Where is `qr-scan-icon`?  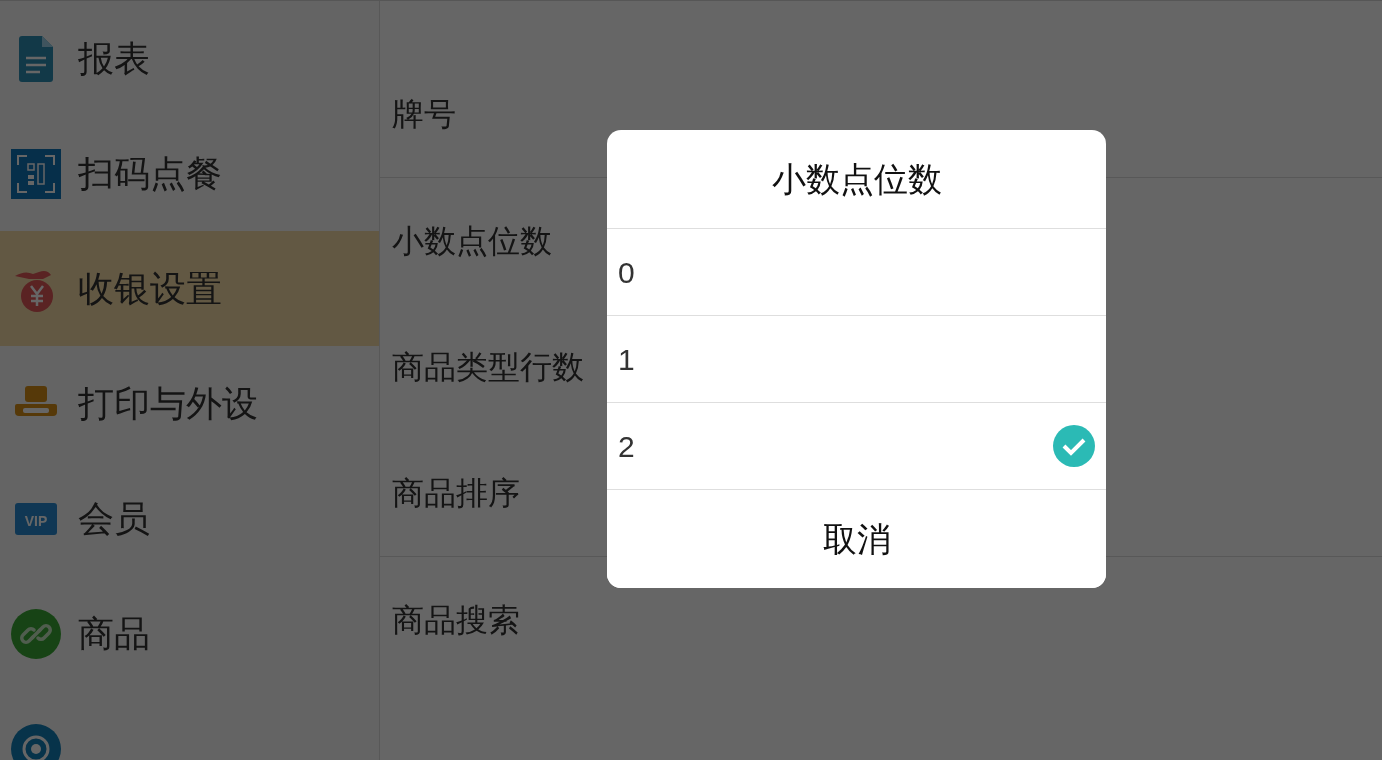
qr-scan-icon is located at coordinates (36, 173).